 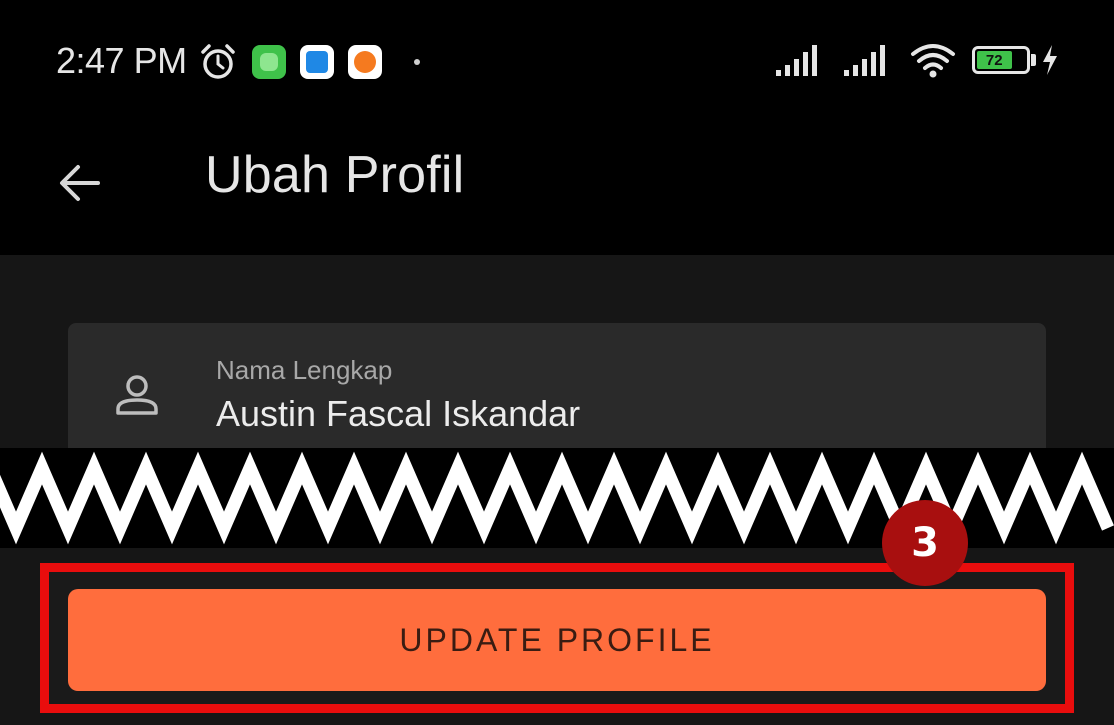 What do you see at coordinates (365, 62) in the screenshot?
I see `app-orange-icon` at bounding box center [365, 62].